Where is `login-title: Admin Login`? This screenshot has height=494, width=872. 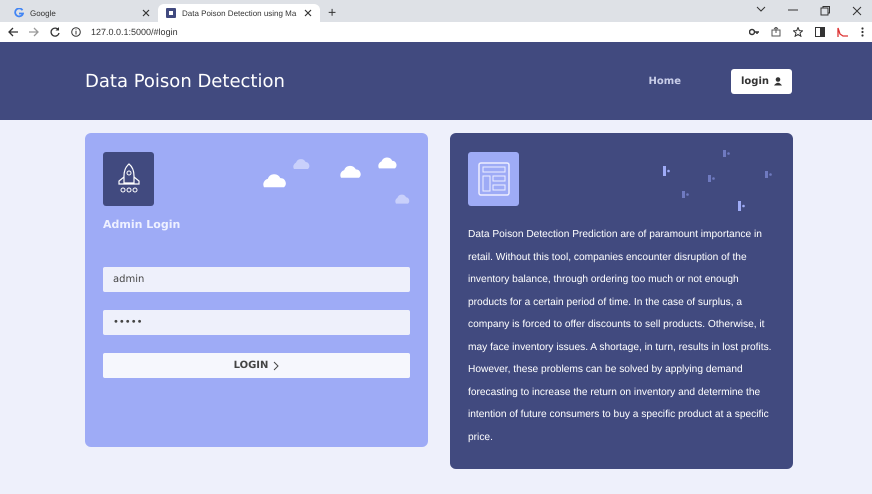 login-title: Admin Login is located at coordinates (142, 224).